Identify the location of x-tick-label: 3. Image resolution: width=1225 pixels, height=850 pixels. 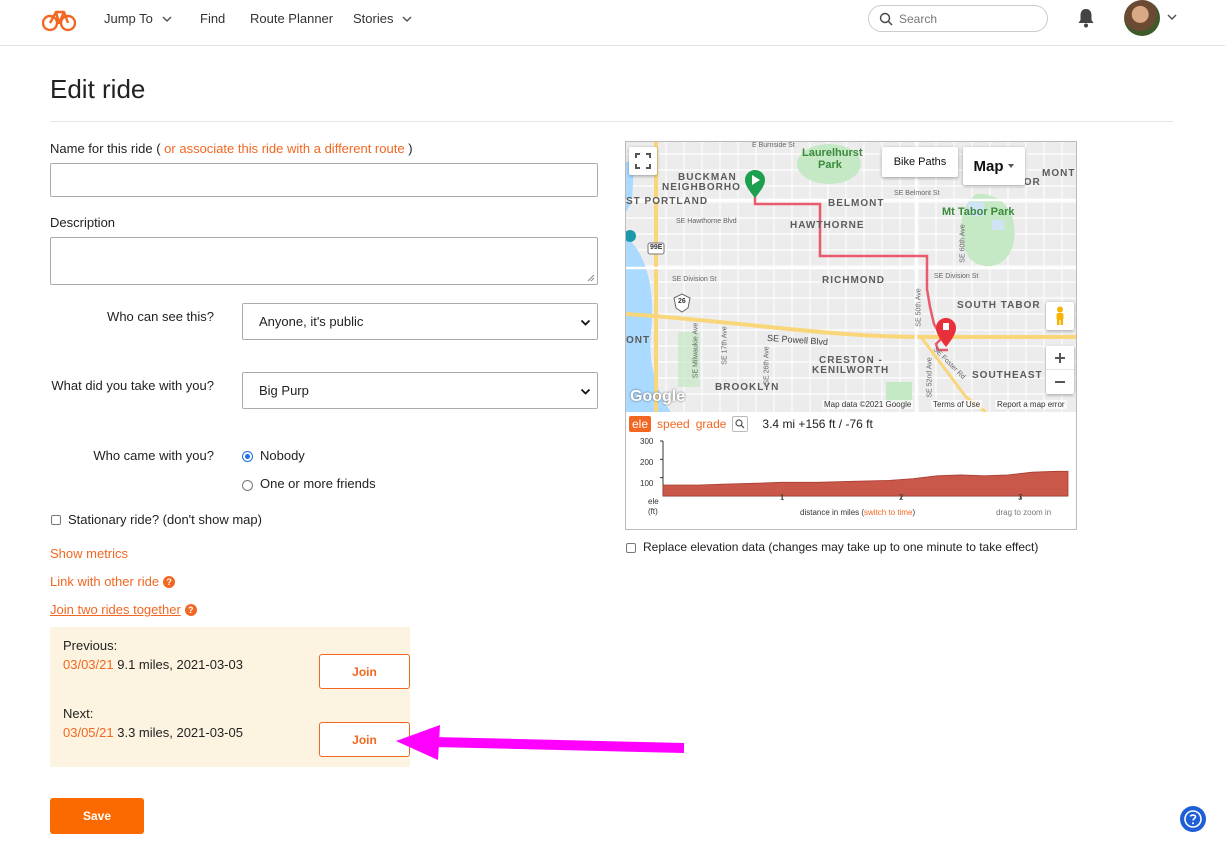
(1020, 497).